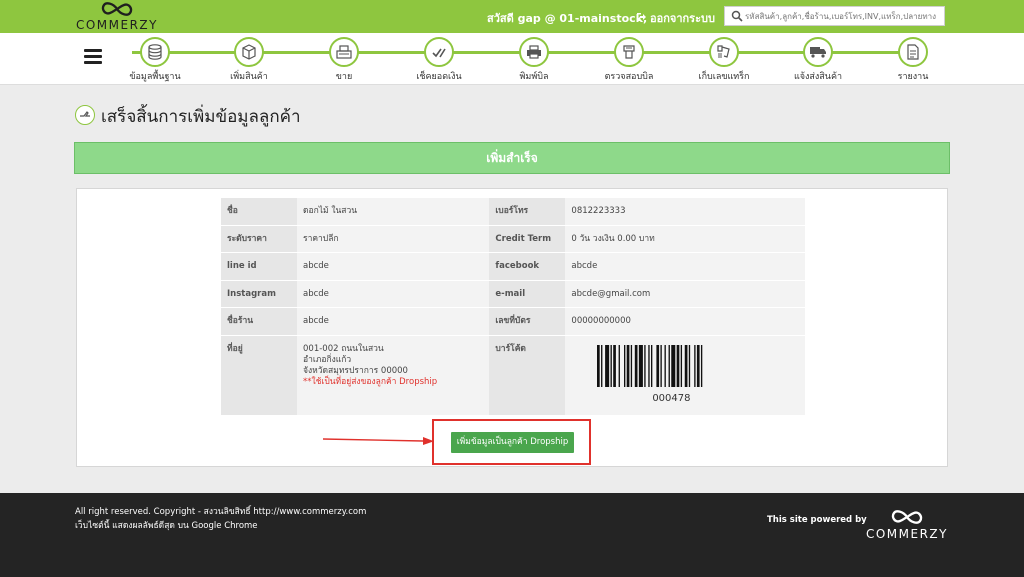 The width and height of the screenshot is (1024, 577). I want to click on email-value: abcde@gmail.com, so click(685, 294).